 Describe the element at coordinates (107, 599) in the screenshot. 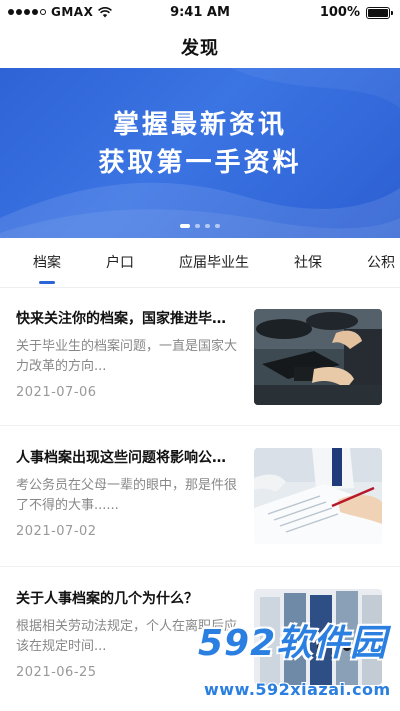

I see `article-title: 关于人事档案的几个为什么？` at that location.